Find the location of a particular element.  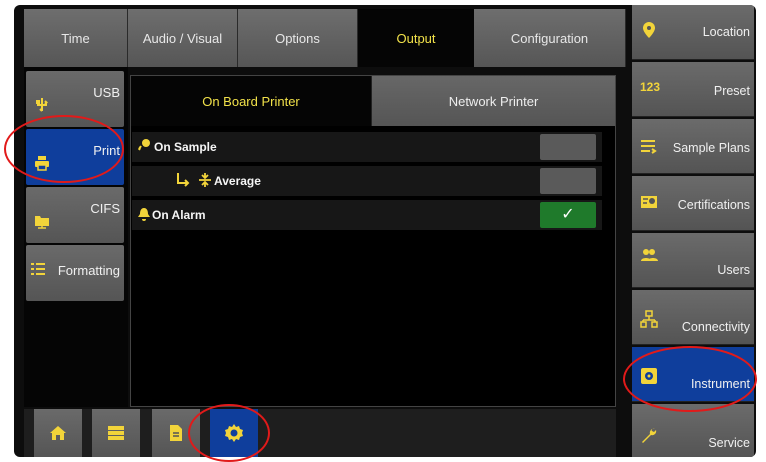

menu-cifs-label: CIFS is located at coordinates (105, 208).